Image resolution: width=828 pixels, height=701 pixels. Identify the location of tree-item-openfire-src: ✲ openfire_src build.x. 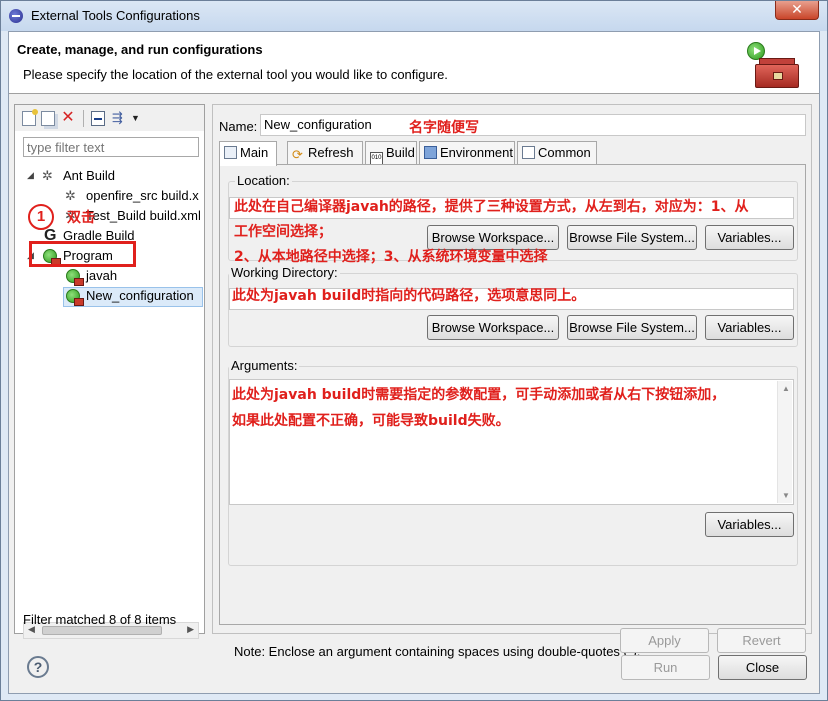
(115, 197).